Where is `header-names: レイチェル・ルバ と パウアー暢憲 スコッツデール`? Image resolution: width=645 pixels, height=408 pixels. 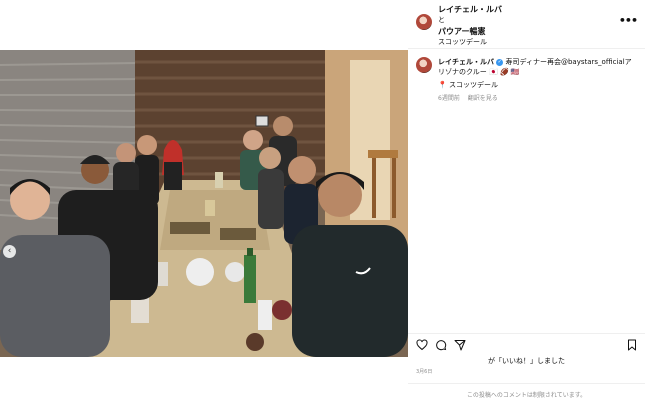
header-names: レイチェル・ルバ と パウアー暢憲 スコッツデール is located at coordinates (470, 26).